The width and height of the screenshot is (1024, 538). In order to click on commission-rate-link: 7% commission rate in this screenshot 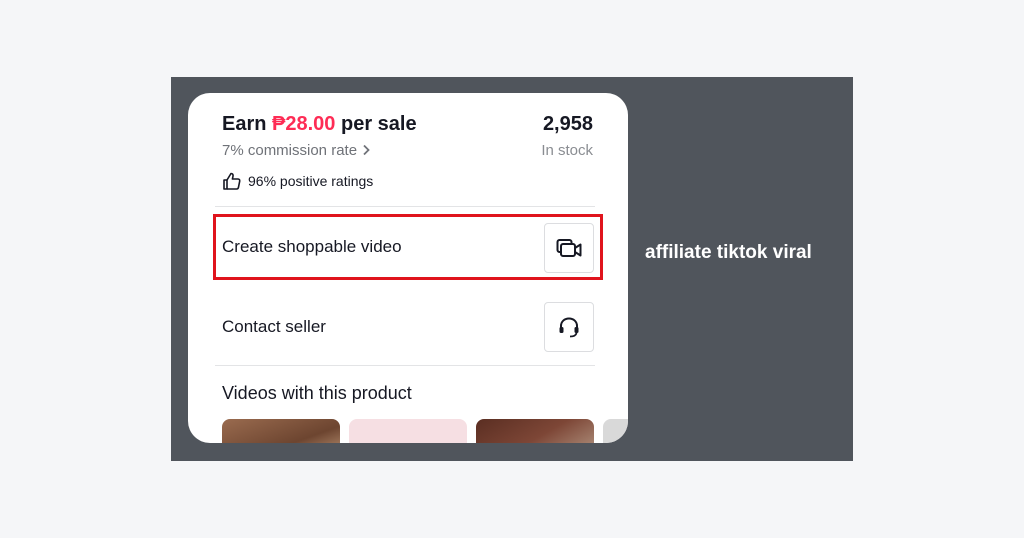, I will do `click(296, 150)`.